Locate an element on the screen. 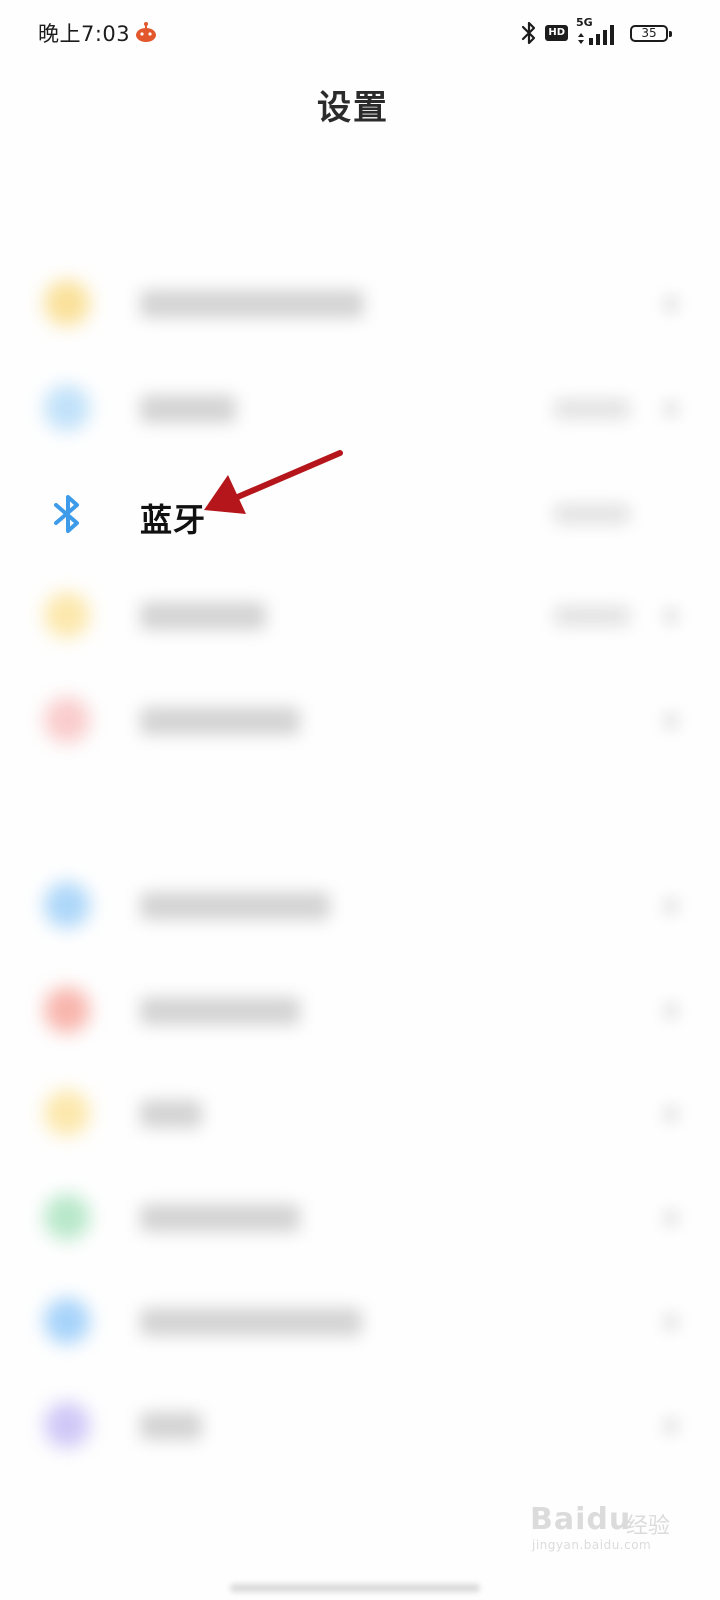 This screenshot has height=1600, width=720. home-indicator is located at coordinates (355, 1588).